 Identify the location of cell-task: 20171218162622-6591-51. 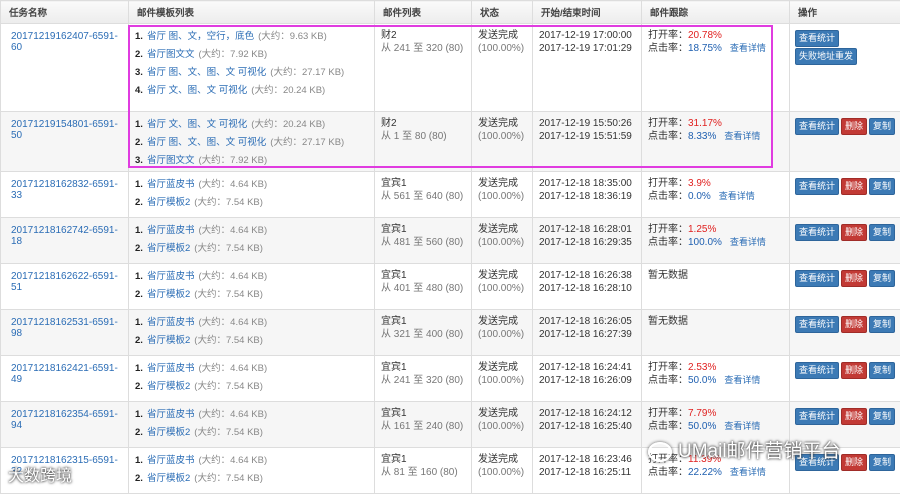
(65, 287).